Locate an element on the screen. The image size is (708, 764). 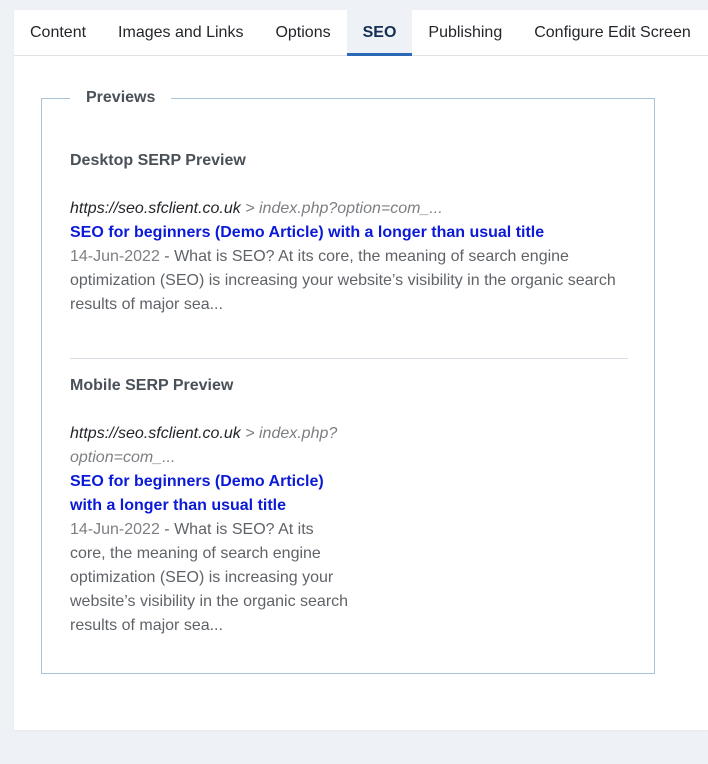
tab-images-and-links: Images and Links is located at coordinates (180, 32).